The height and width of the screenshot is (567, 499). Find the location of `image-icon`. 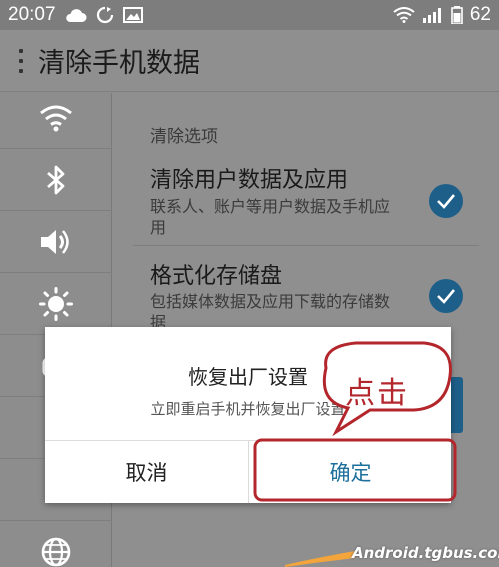

image-icon is located at coordinates (132, 15).